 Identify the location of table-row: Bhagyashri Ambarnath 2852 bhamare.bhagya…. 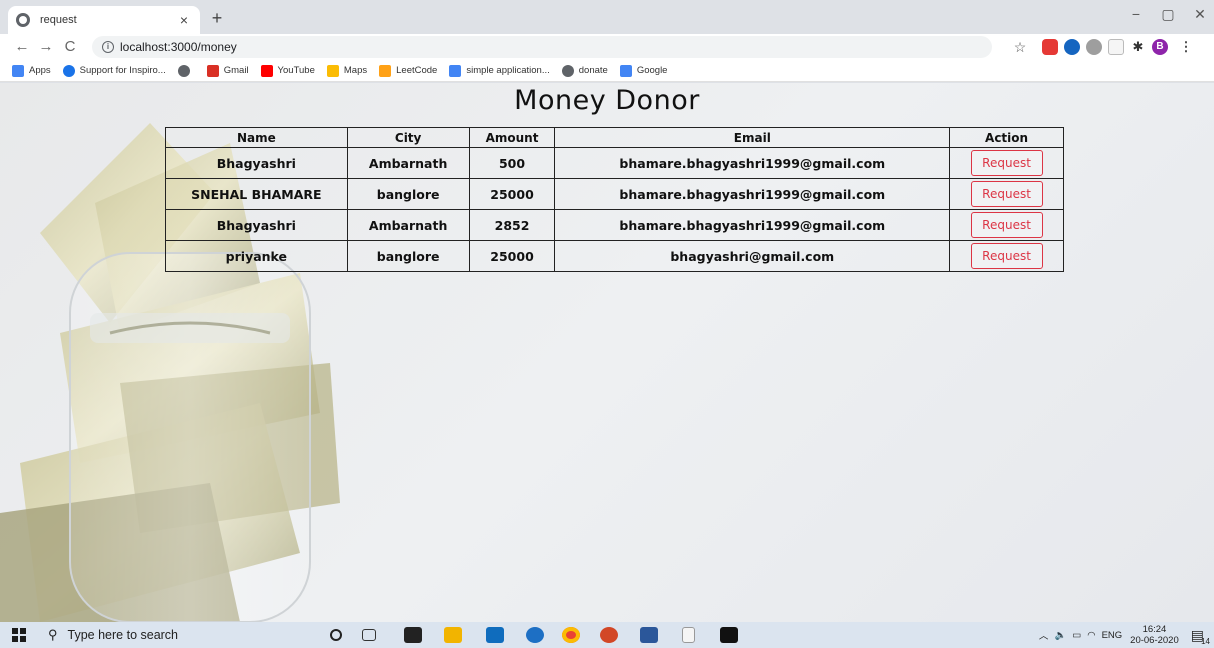
(614, 225).